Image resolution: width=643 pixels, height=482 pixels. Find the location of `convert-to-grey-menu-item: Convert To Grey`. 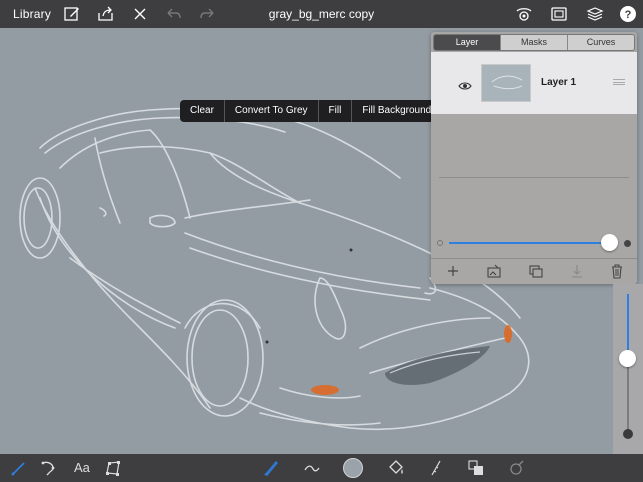

convert-to-grey-menu-item: Convert To Grey is located at coordinates (272, 111).